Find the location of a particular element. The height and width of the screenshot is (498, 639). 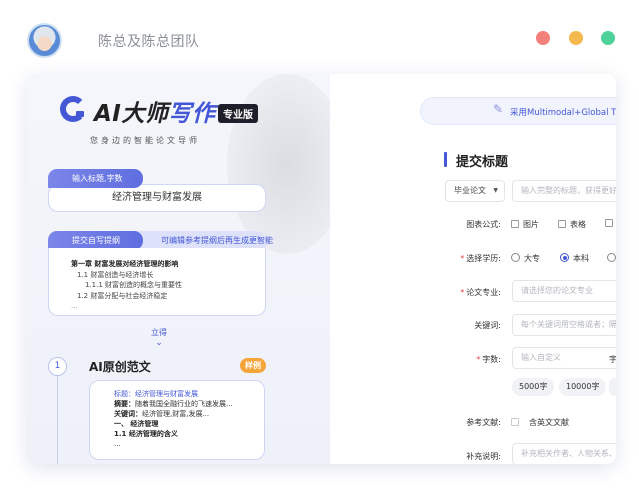

window-minimize-button is located at coordinates (576, 38).